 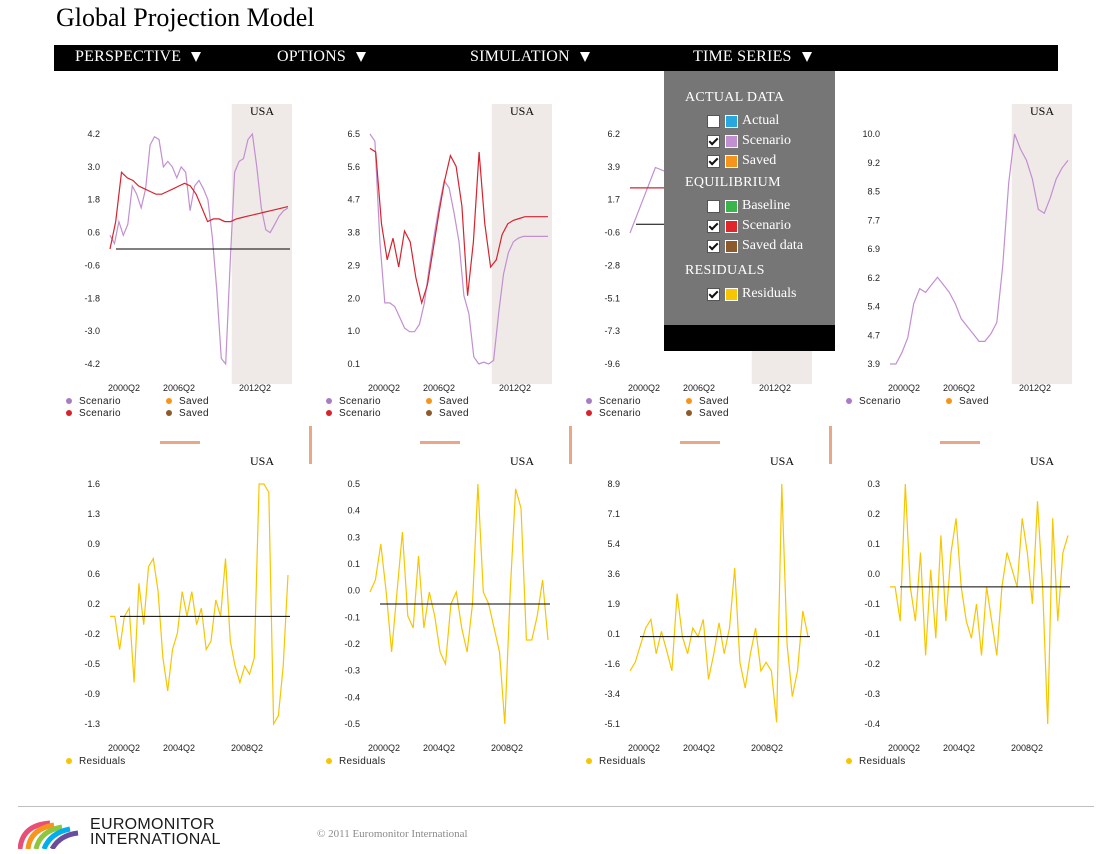 I want to click on y-tick-label: 2.0, so click(x=353, y=298).